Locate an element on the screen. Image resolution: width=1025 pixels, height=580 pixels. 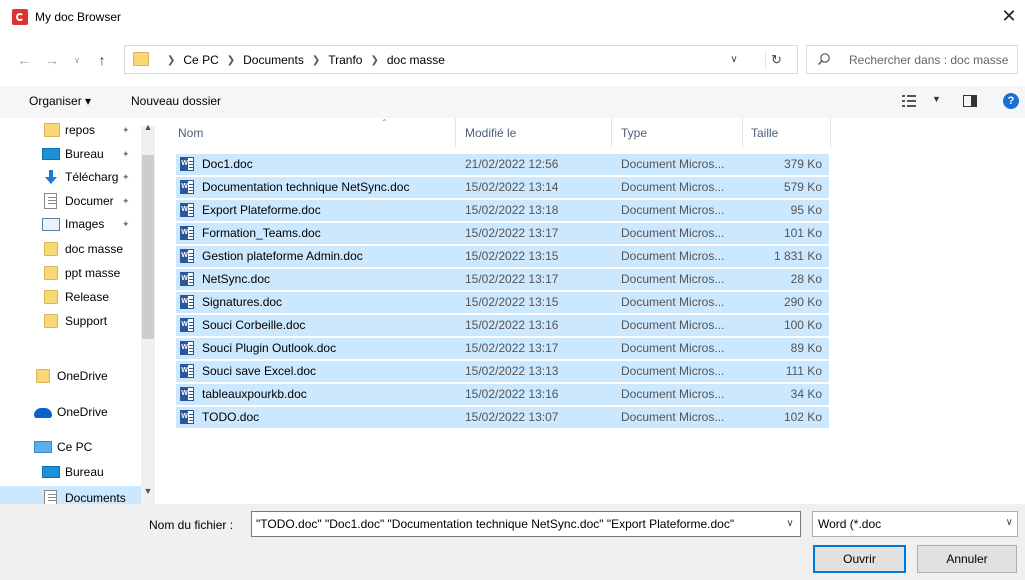
column-header-name: Nom is located at coordinates (190, 133).